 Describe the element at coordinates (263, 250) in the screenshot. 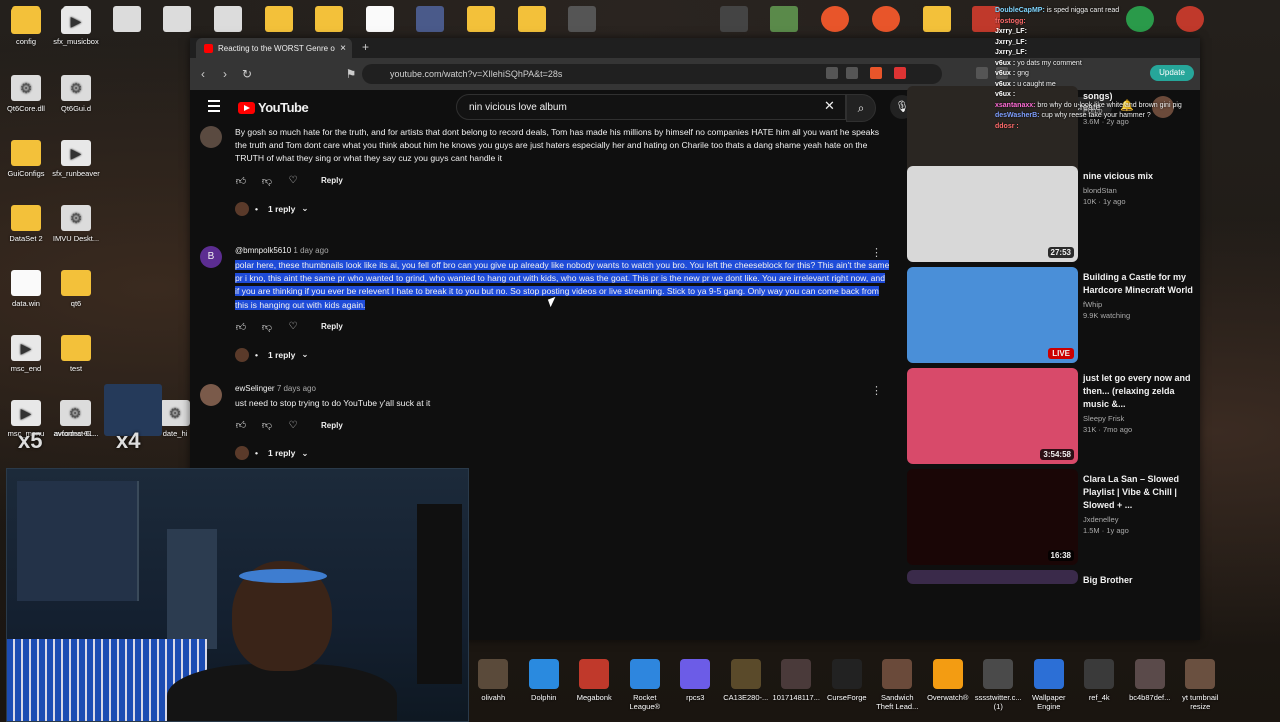

I see `comment-author: @bmnpolk5610` at that location.